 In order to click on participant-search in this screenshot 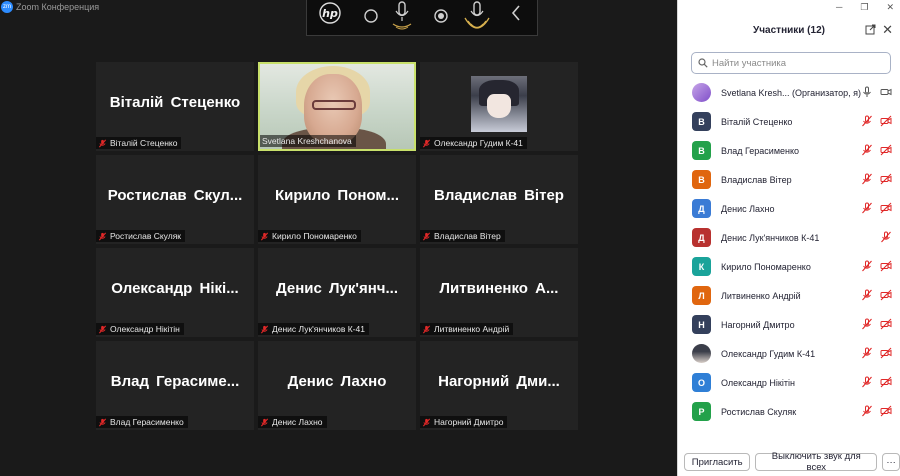, I will do `click(791, 63)`.